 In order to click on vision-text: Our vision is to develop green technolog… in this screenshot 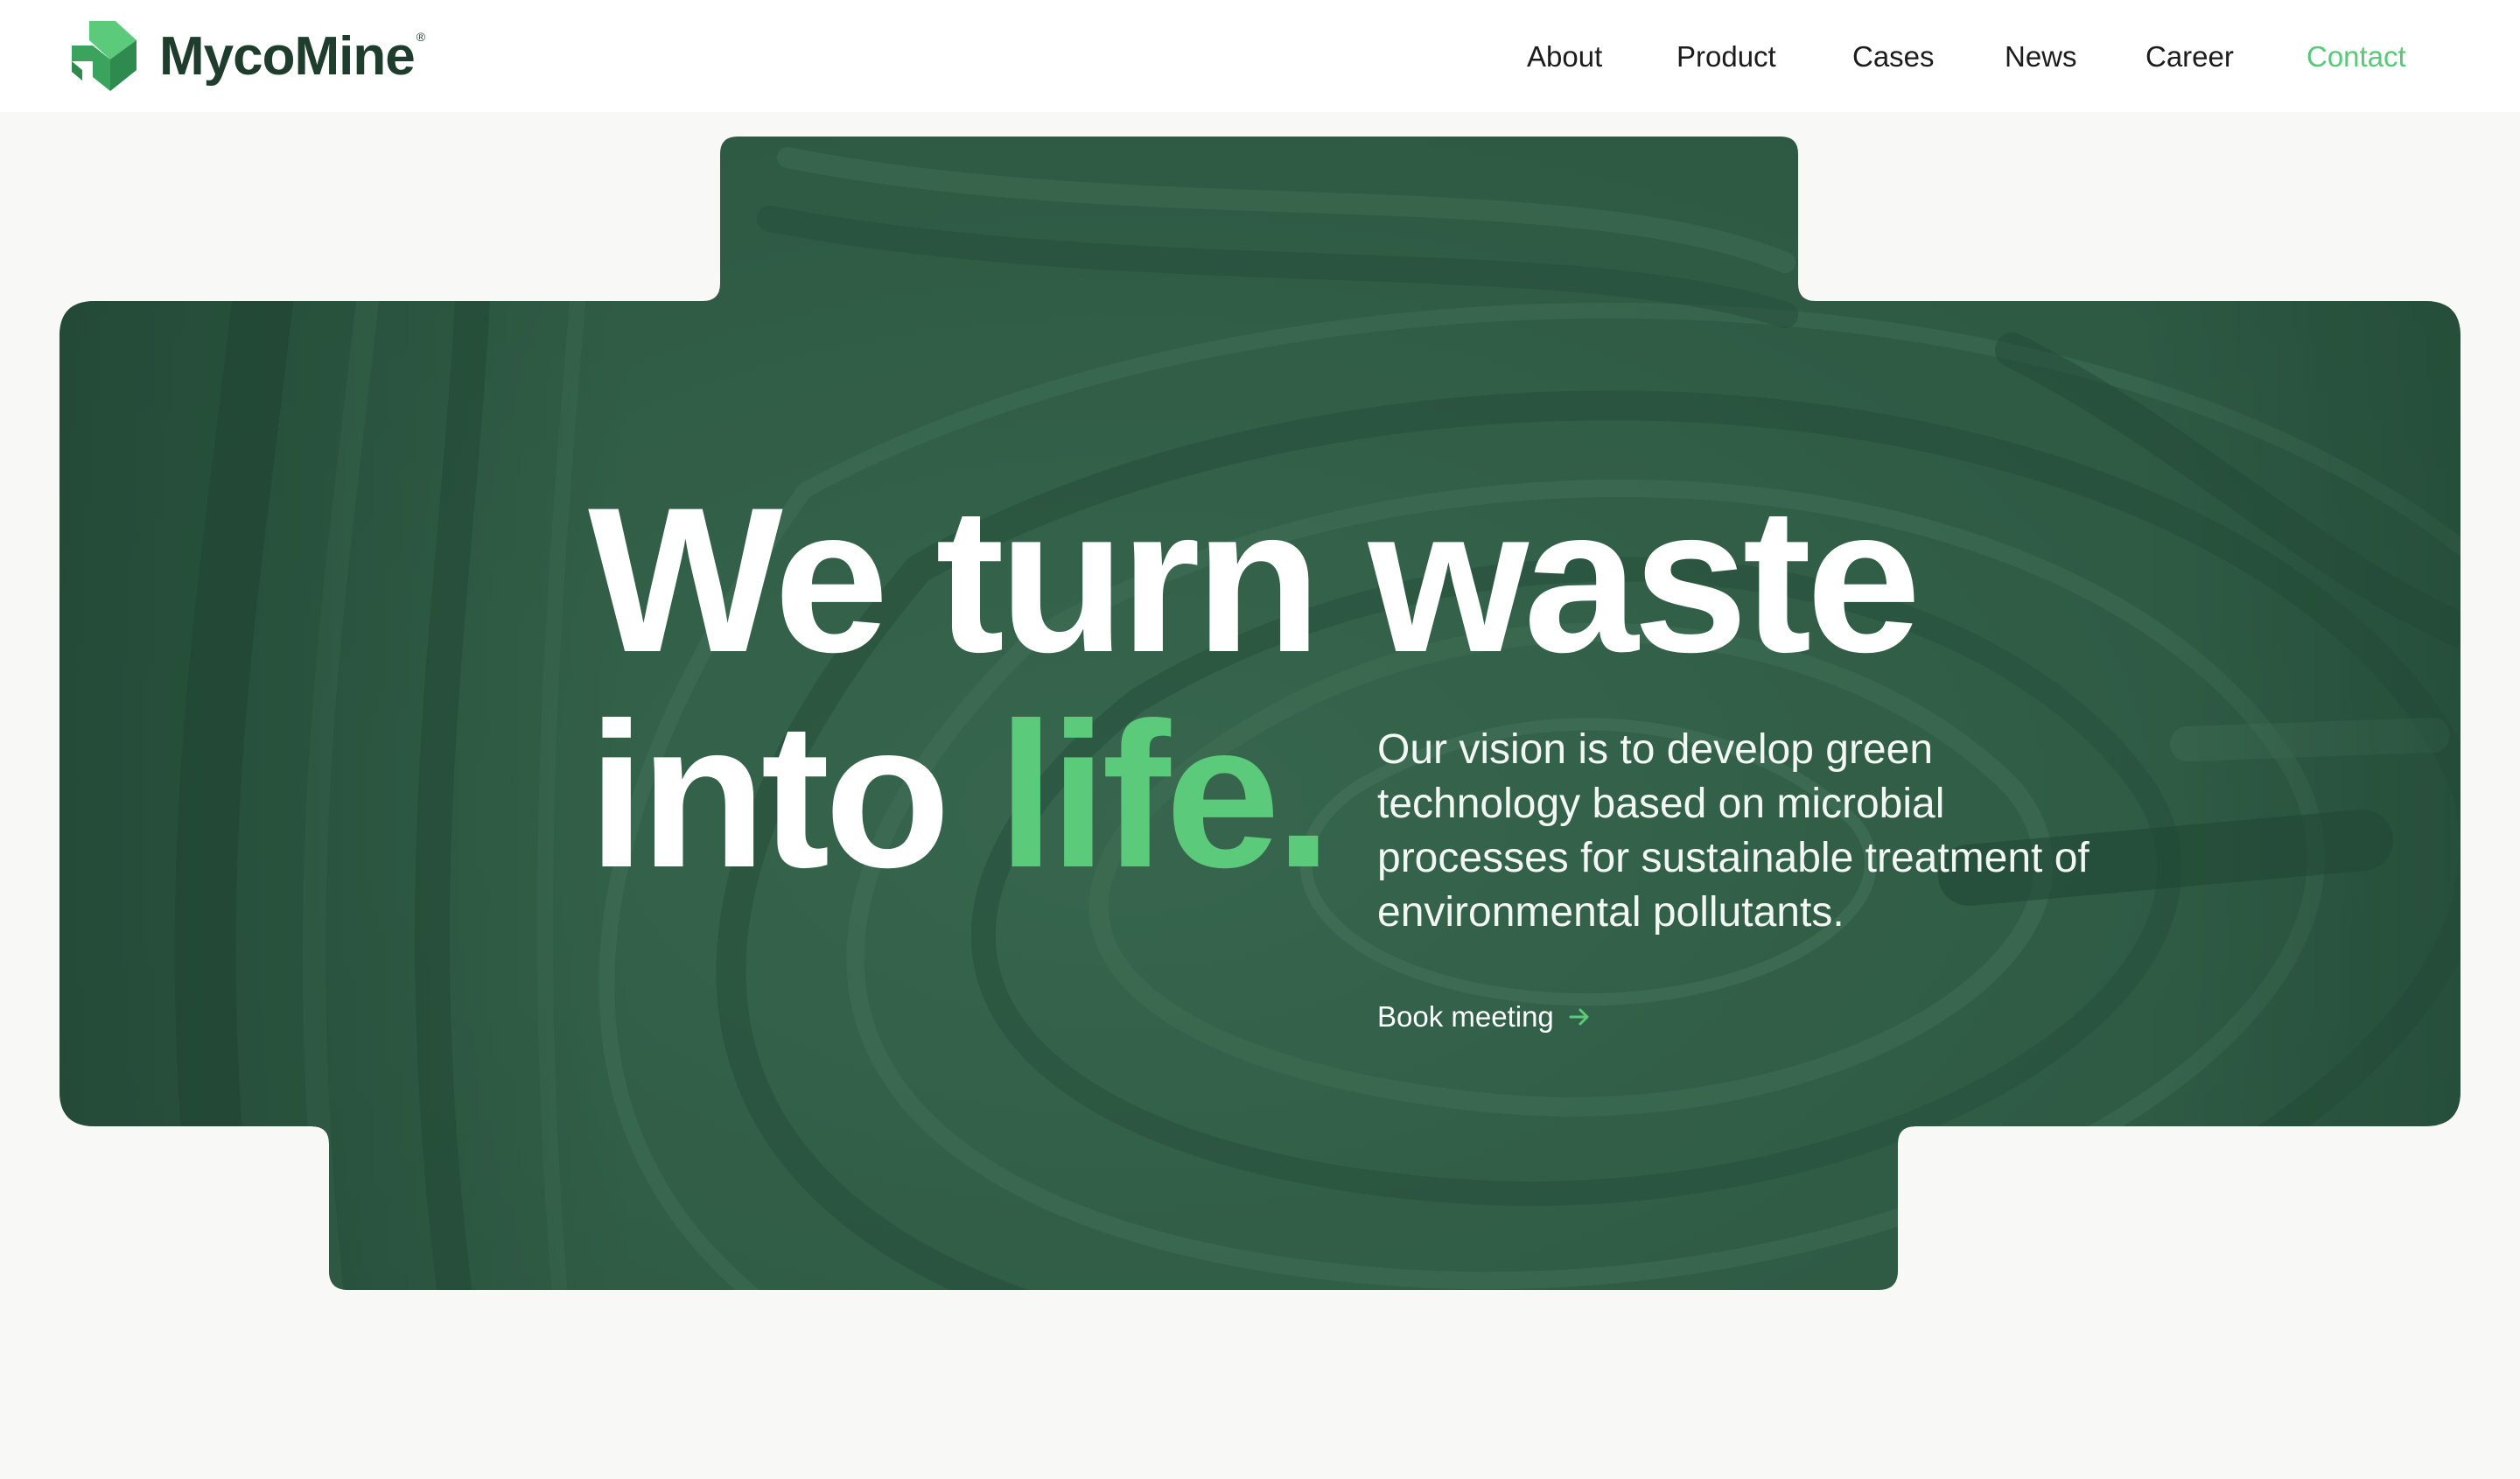, I will do `click(1733, 831)`.